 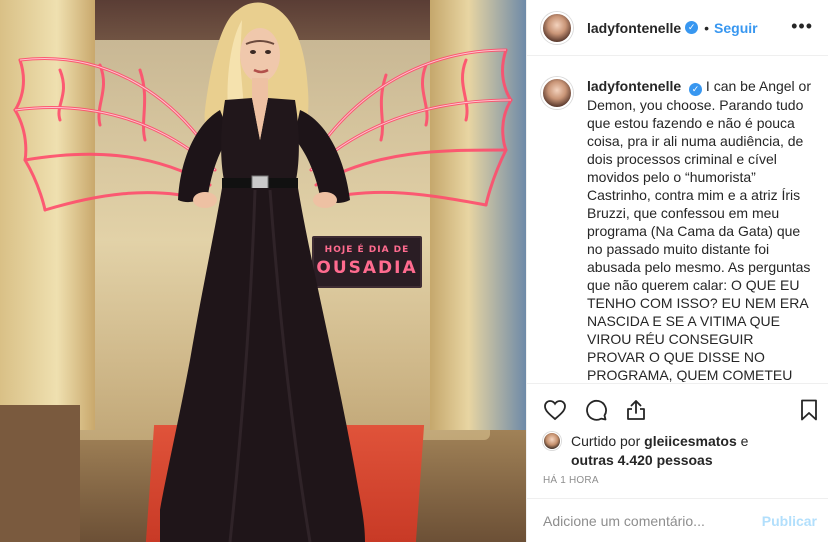 What do you see at coordinates (571, 480) in the screenshot?
I see `post-timestamp: HÁ 1 HORA` at bounding box center [571, 480].